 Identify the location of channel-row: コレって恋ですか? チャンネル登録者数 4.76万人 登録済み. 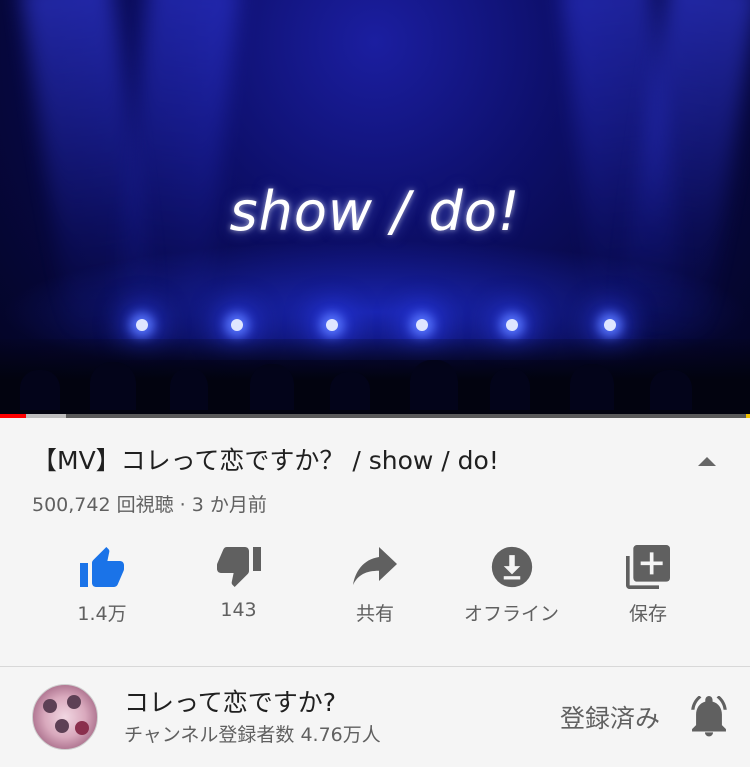
(375, 717).